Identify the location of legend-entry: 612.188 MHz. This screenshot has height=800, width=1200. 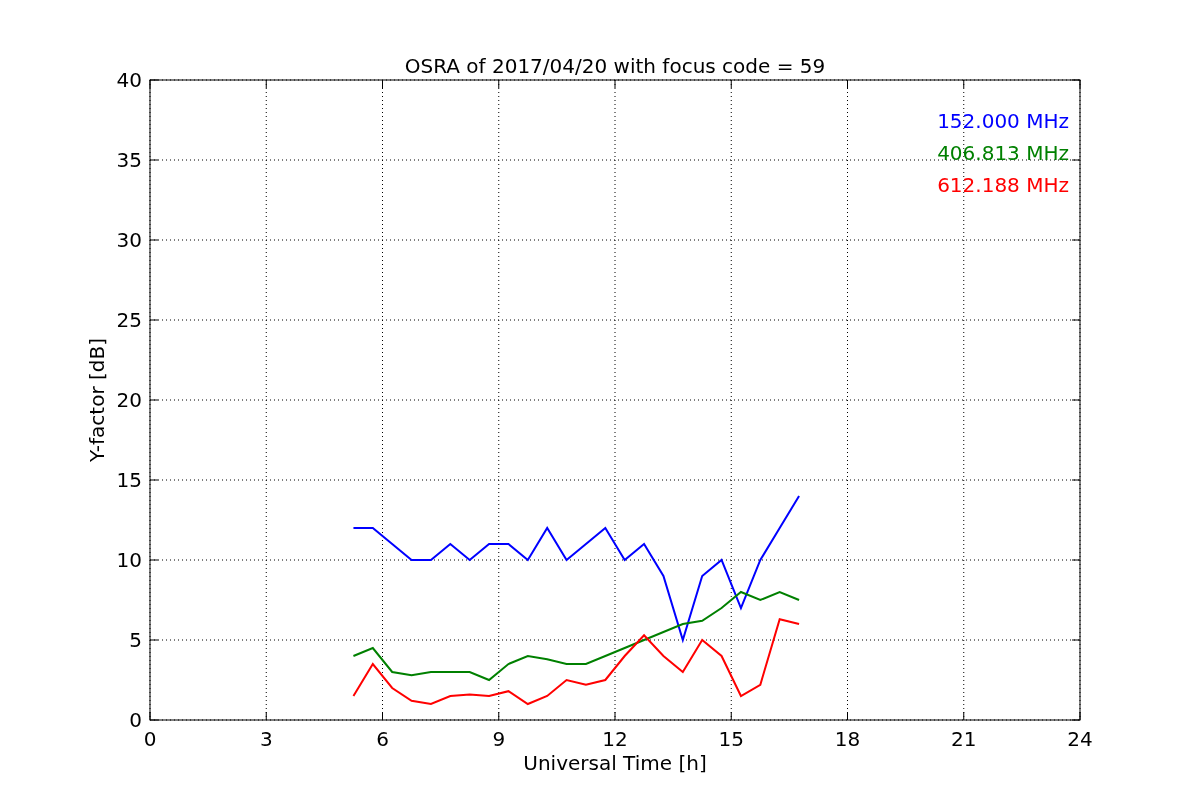
(1003, 185).